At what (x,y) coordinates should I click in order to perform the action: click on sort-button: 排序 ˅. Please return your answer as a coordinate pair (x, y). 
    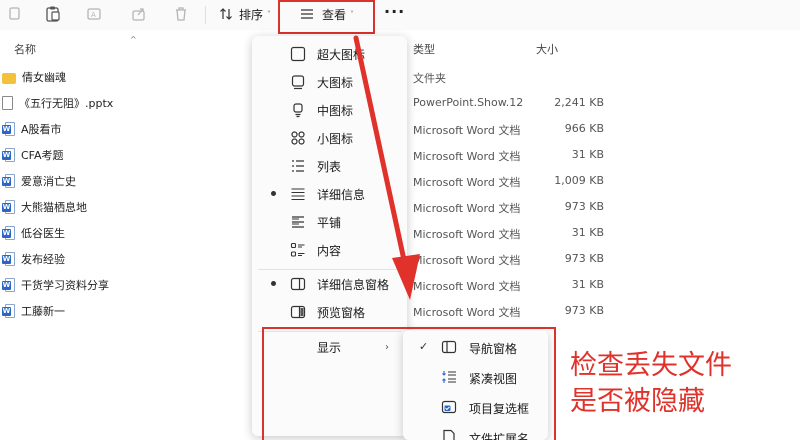
    Looking at the image, I should click on (245, 14).